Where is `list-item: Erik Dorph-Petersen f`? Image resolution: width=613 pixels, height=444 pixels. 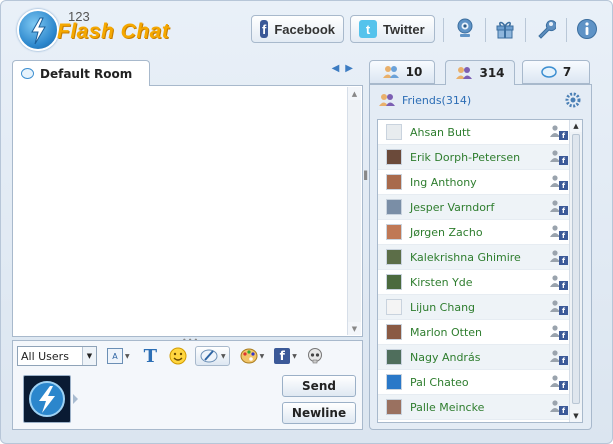
list-item: Erik Dorph-Petersen f is located at coordinates (474, 157).